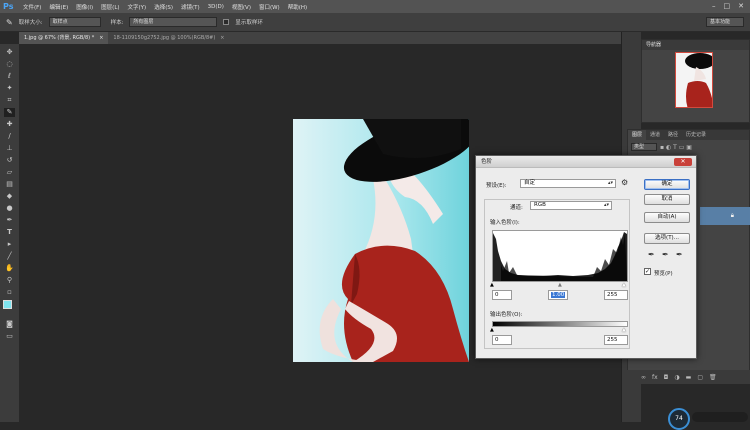  I want to click on preset-gear-icon: ⚙, so click(624, 182).